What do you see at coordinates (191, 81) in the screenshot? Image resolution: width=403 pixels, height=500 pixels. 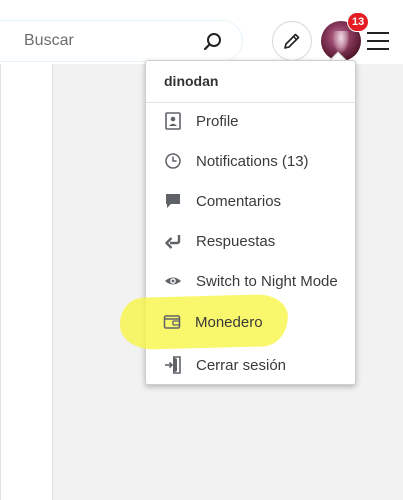 I see `dropdown-username: dinodan` at bounding box center [191, 81].